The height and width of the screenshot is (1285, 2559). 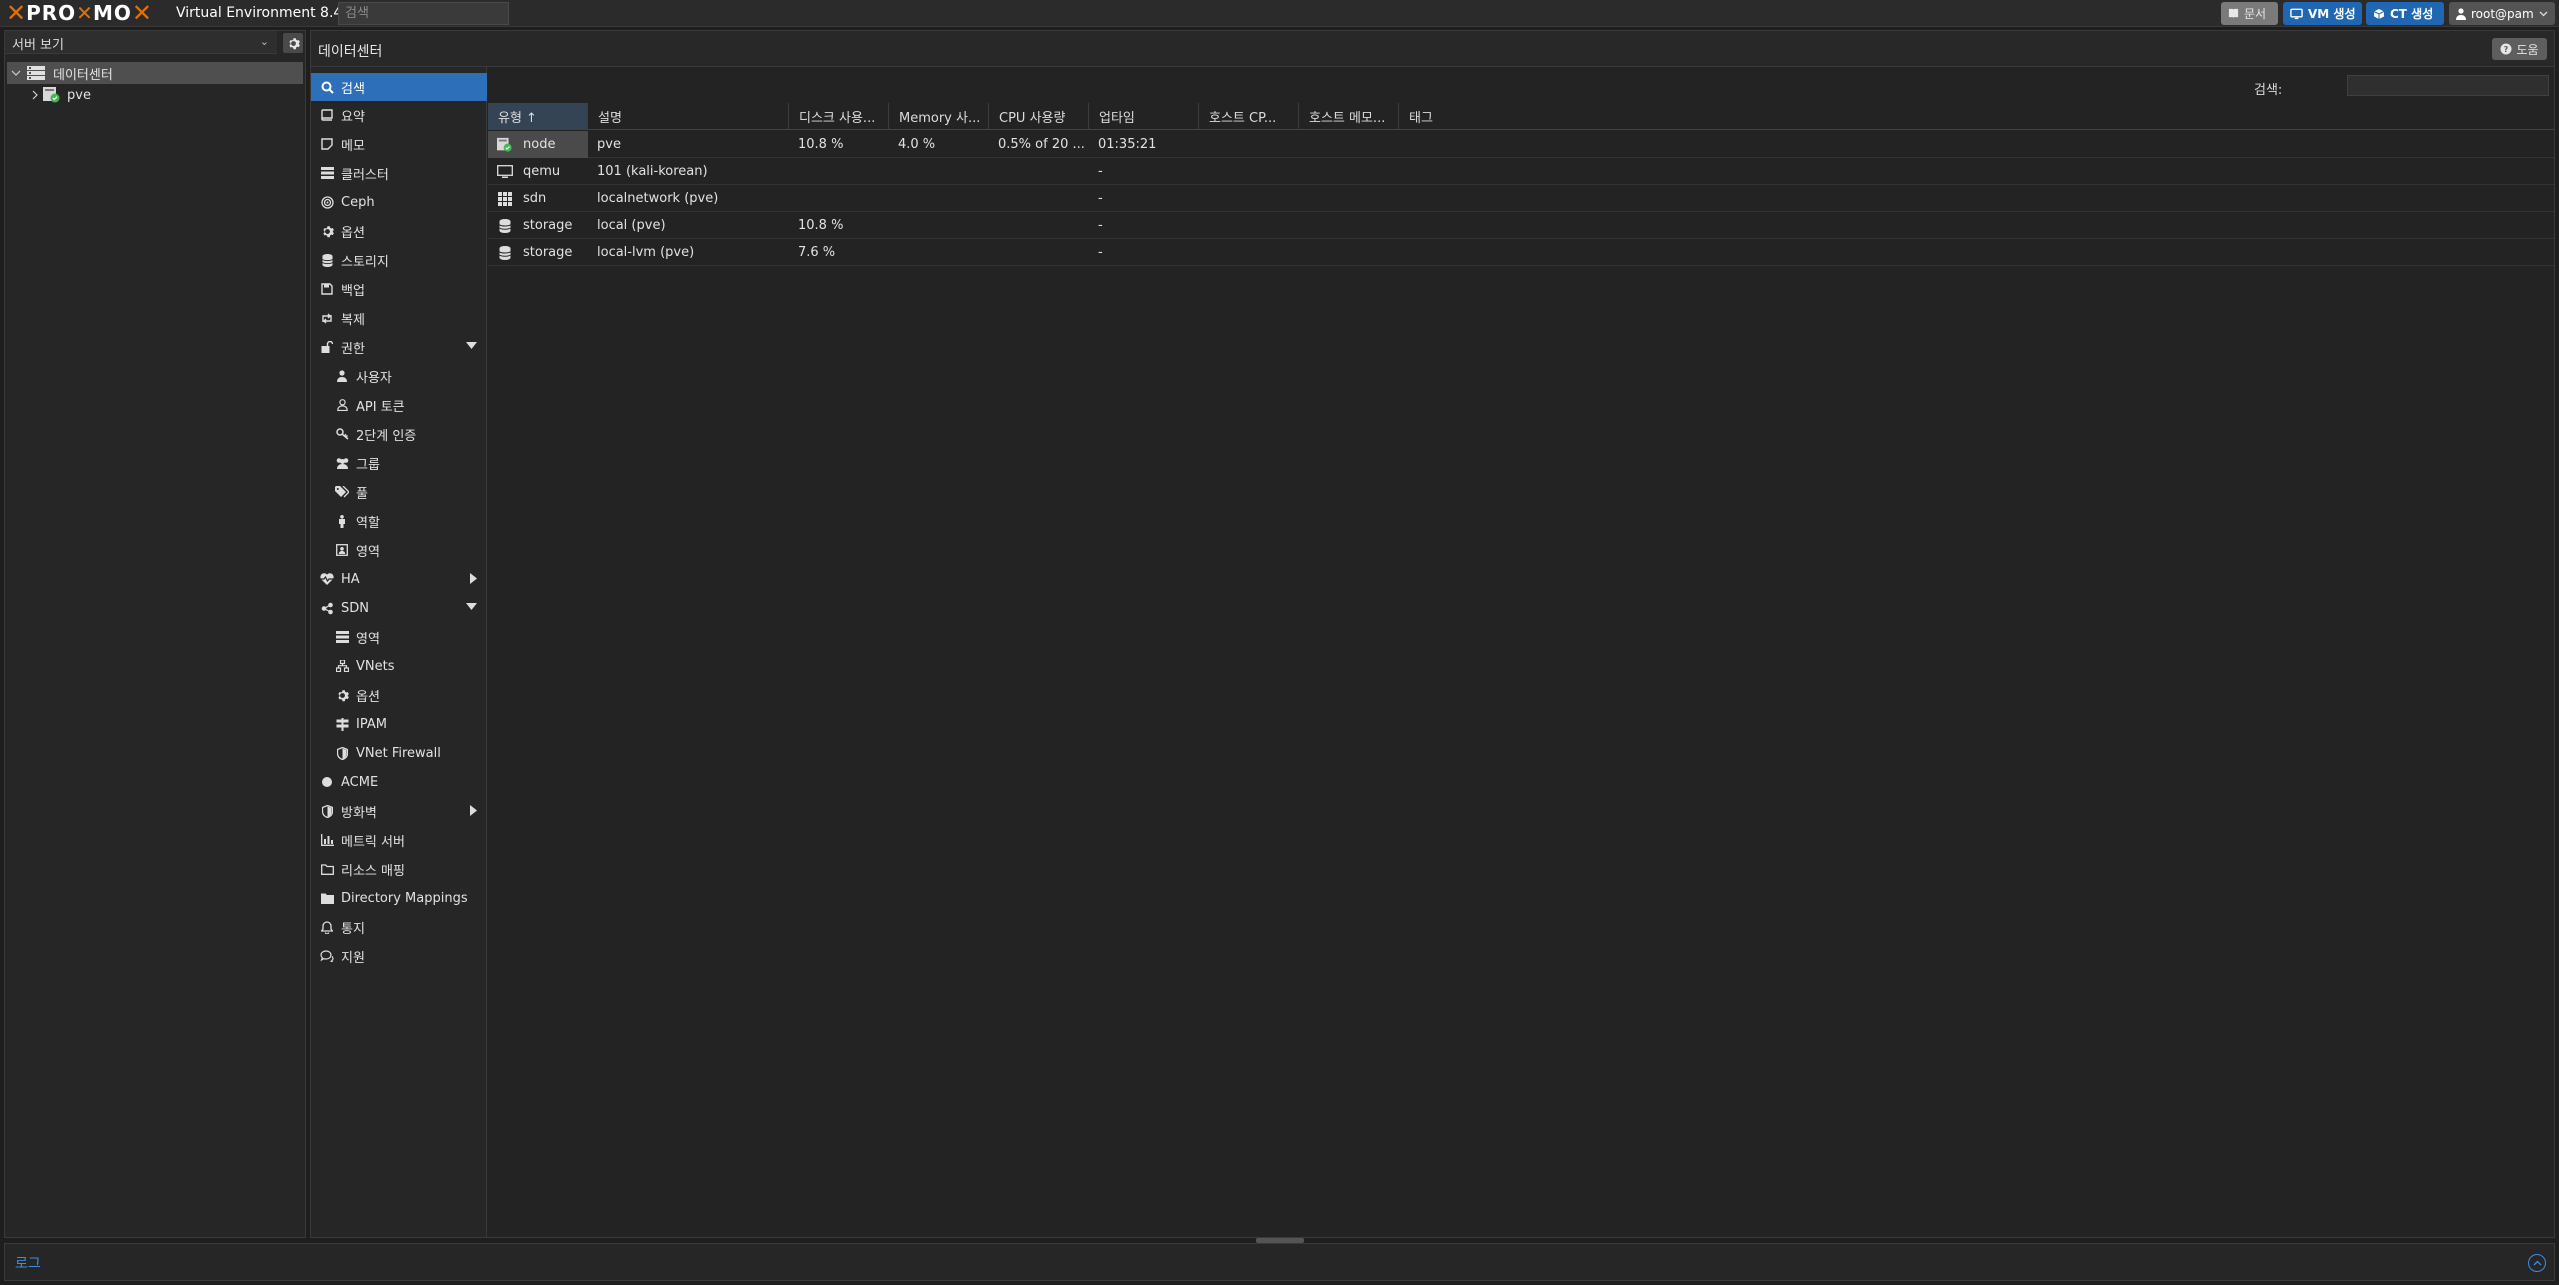 I want to click on menu-item-backup: 백업, so click(x=399, y=289).